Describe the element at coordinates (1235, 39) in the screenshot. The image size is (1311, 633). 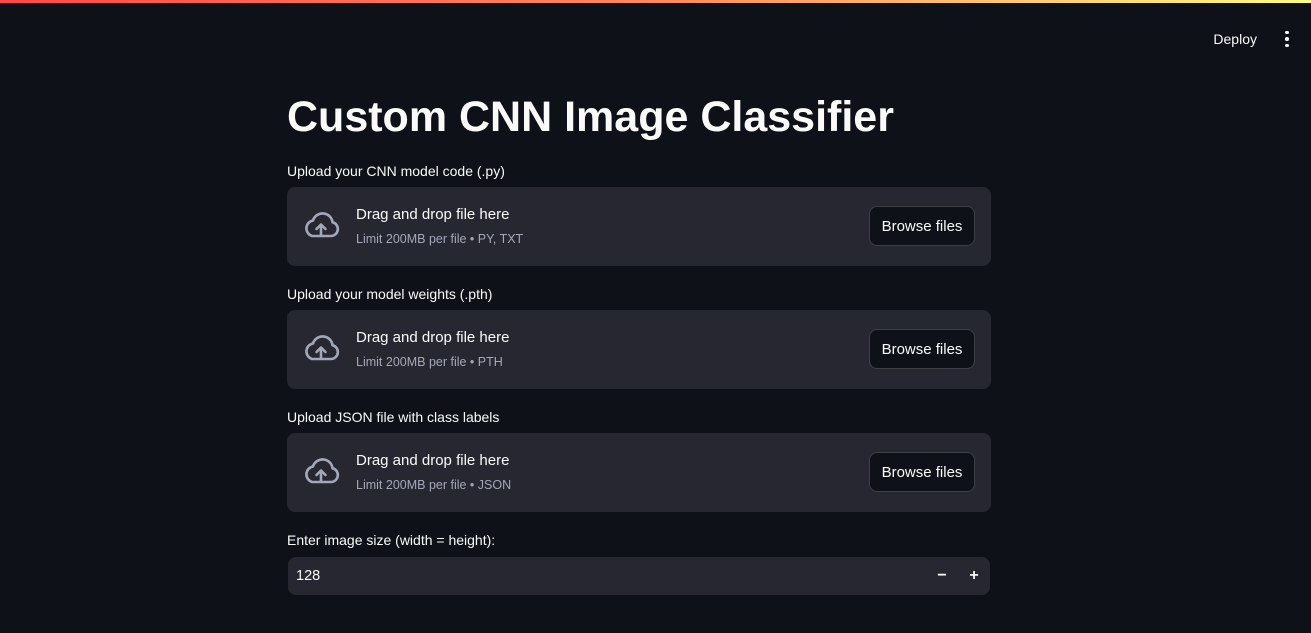
I see `deploy-button: Deploy` at that location.